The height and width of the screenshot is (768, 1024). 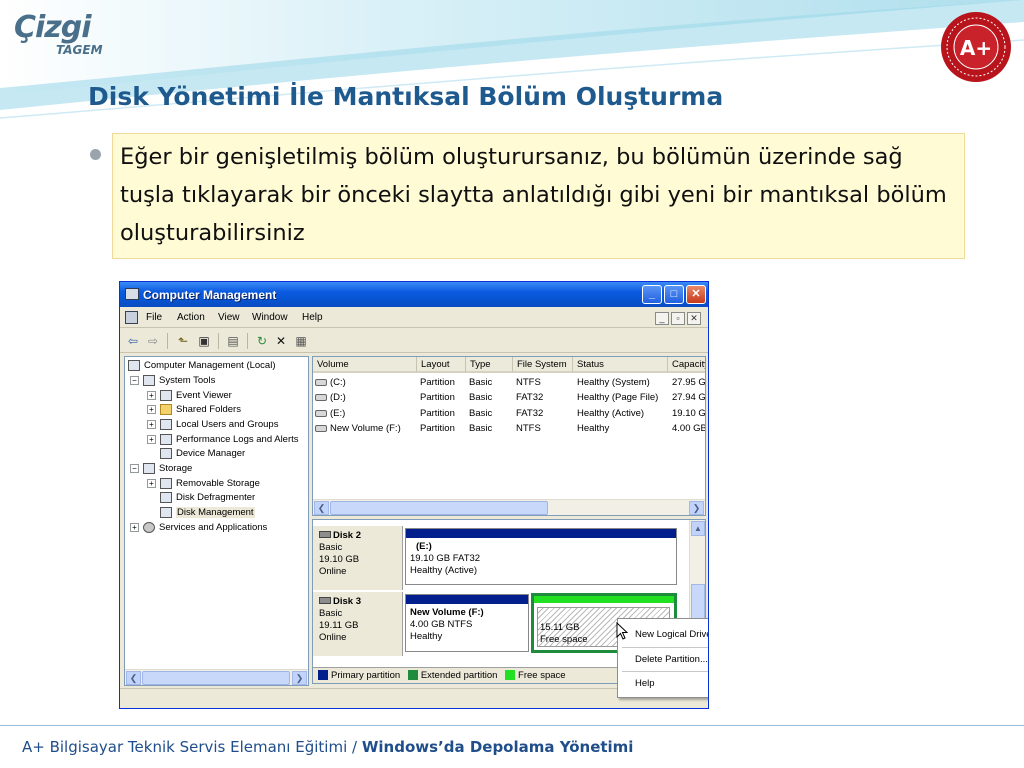 I want to click on close-button: ✕, so click(x=696, y=294).